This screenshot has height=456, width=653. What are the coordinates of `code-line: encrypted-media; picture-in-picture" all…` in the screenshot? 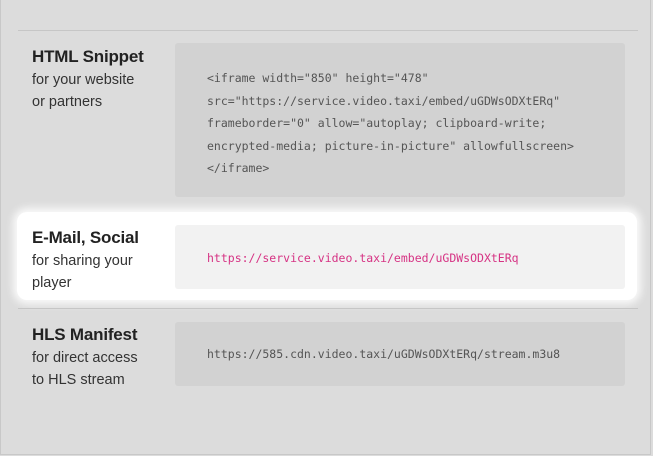 It's located at (390, 145).